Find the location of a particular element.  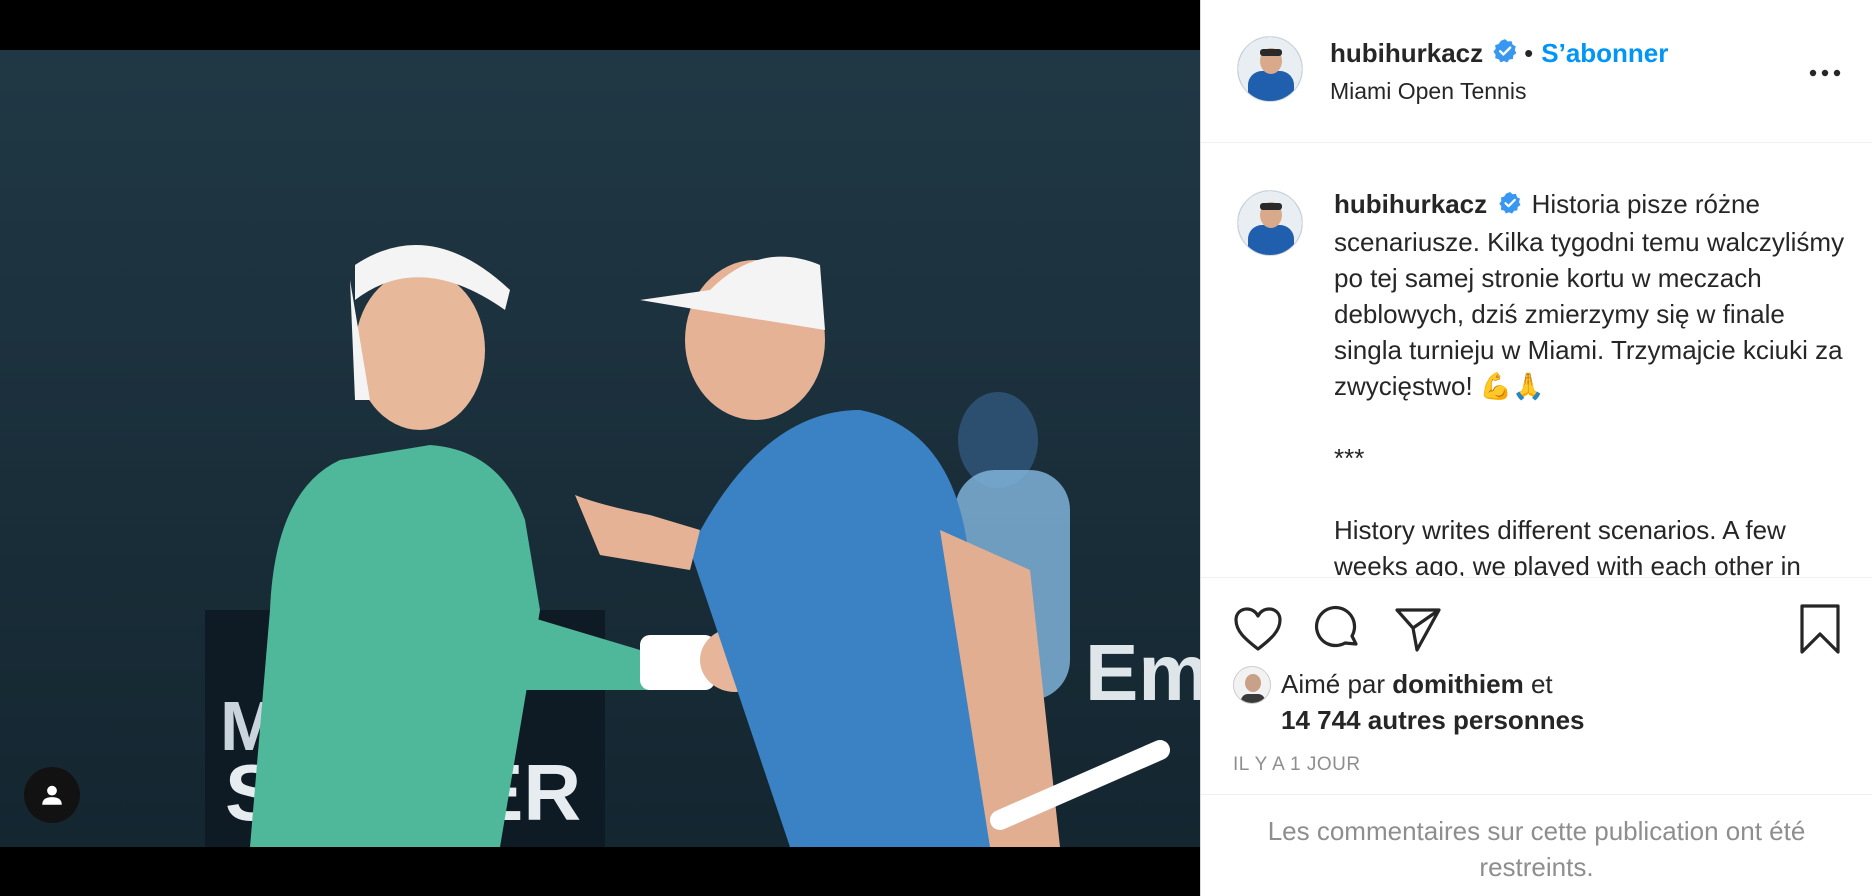

header-title-row: hubihurkacz • S’abonner is located at coordinates (1499, 53).